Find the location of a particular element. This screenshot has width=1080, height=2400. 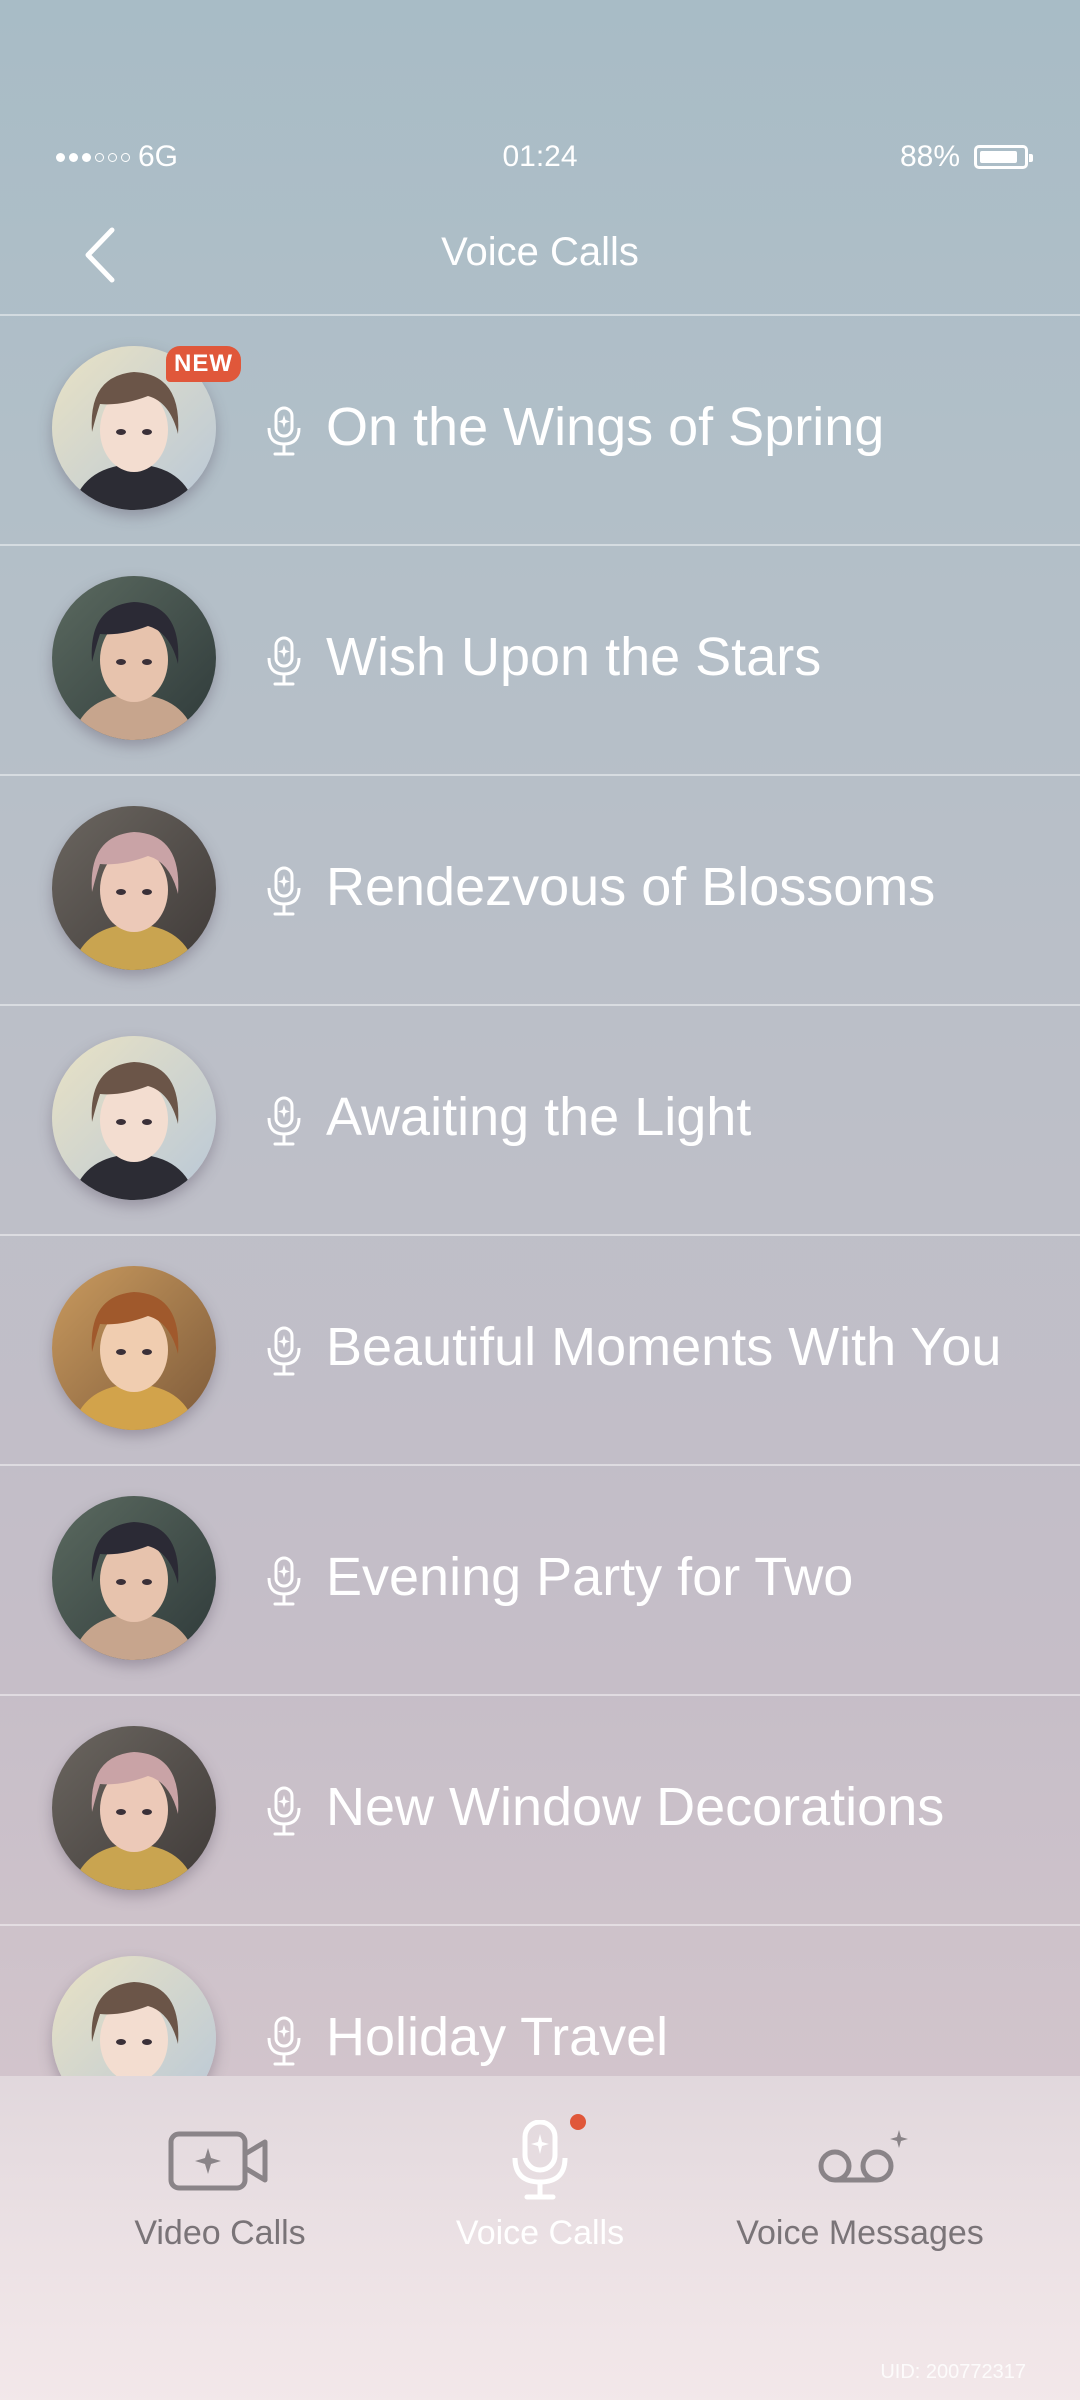

tab-label: Voice Messages is located at coordinates (860, 2233).